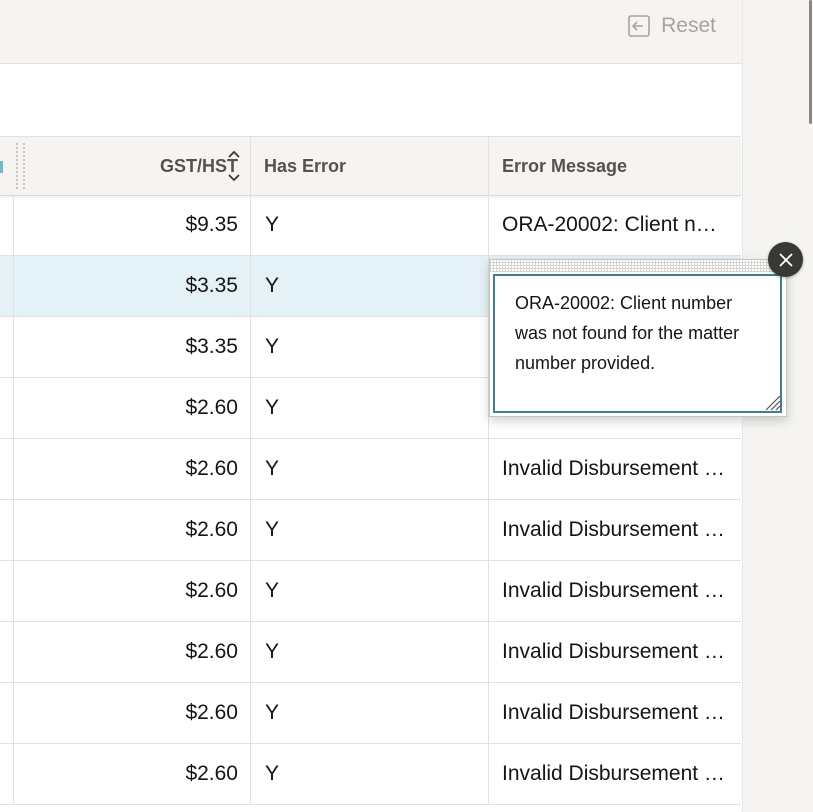 The image size is (813, 812). What do you see at coordinates (639, 26) in the screenshot?
I see `reset-icon` at bounding box center [639, 26].